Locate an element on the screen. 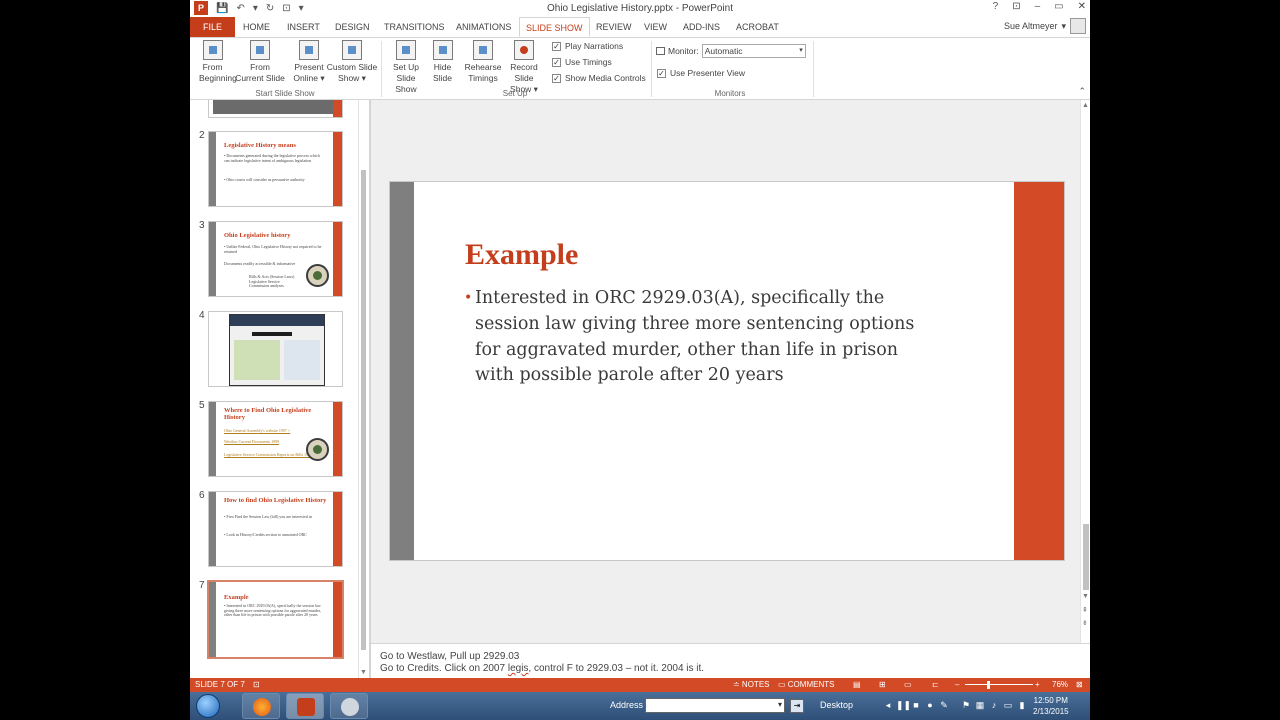 The height and width of the screenshot is (720, 1280). chevron-down-icon: ▾ is located at coordinates (779, 704).